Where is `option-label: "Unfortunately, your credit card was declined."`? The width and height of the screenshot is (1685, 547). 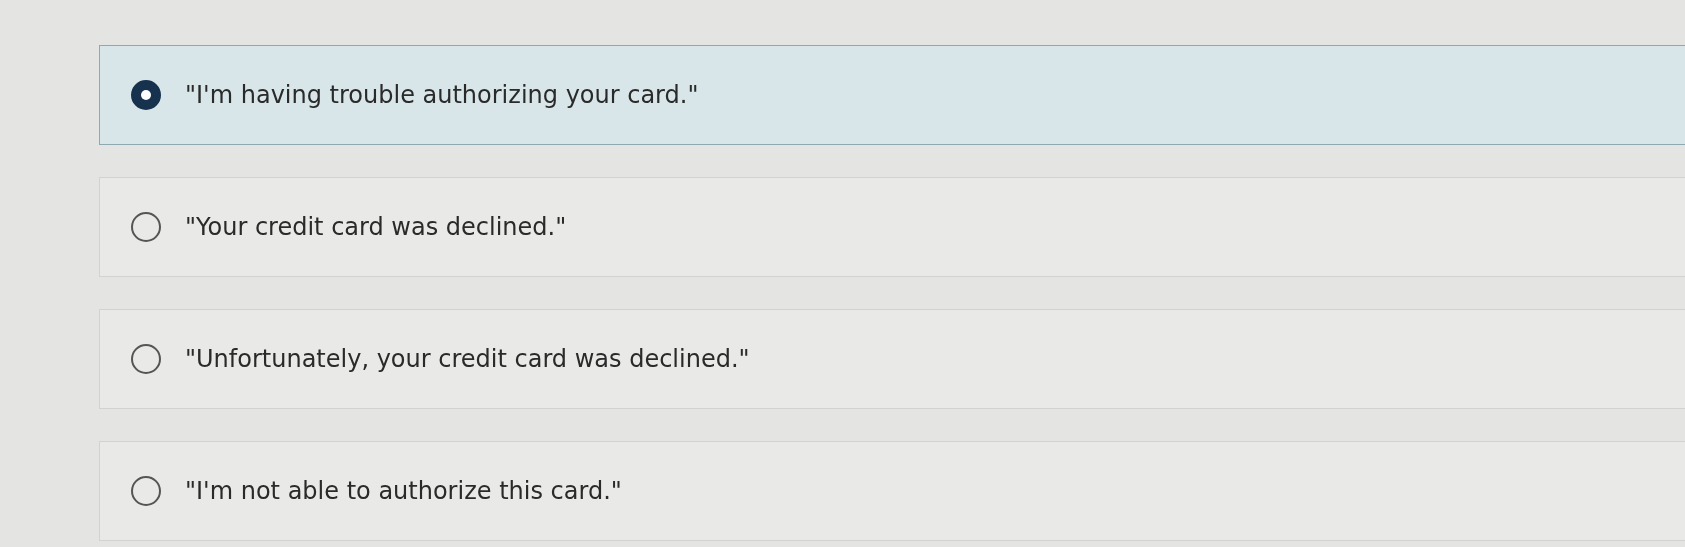
option-label: "Unfortunately, your credit card was declined." is located at coordinates (467, 359).